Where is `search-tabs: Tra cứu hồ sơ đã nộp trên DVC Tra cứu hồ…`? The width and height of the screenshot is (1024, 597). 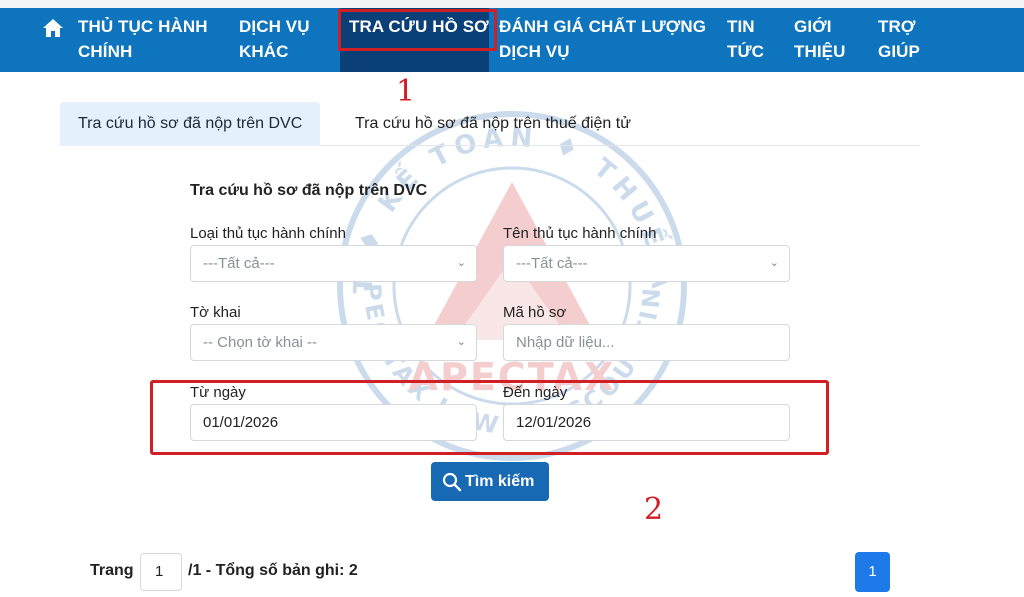 search-tabs: Tra cứu hồ sơ đã nộp trên DVC Tra cứu hồ… is located at coordinates (490, 124).